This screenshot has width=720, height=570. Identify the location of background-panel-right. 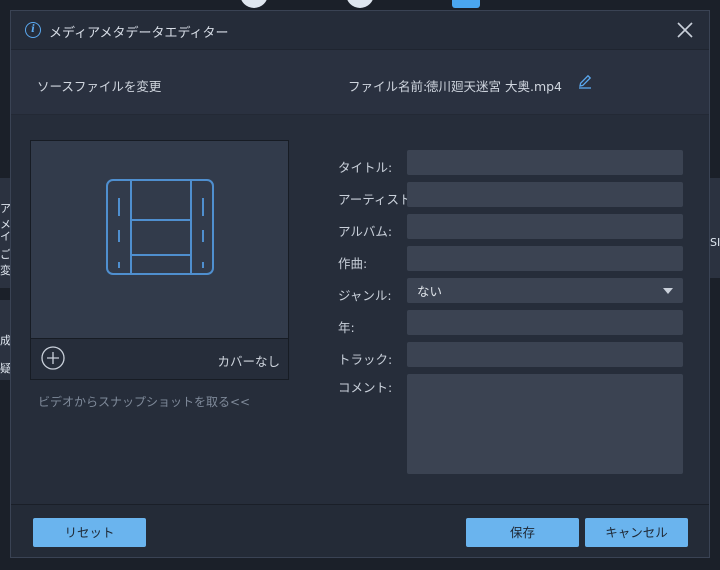
(715, 228).